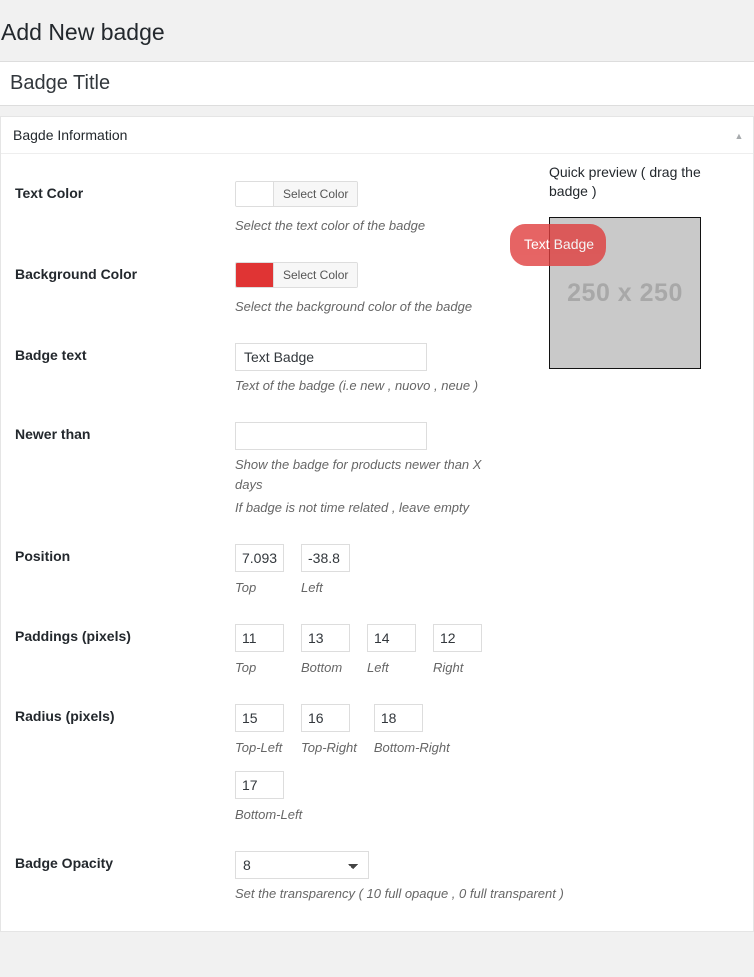 This screenshot has height=977, width=754. I want to click on padding-right-cell: Right, so click(457, 651).